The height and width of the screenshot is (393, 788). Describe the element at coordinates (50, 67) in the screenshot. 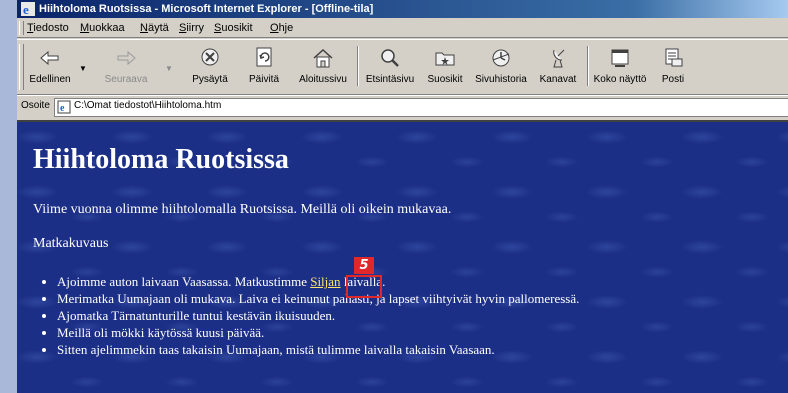

I see `back-button: Edellinen` at that location.